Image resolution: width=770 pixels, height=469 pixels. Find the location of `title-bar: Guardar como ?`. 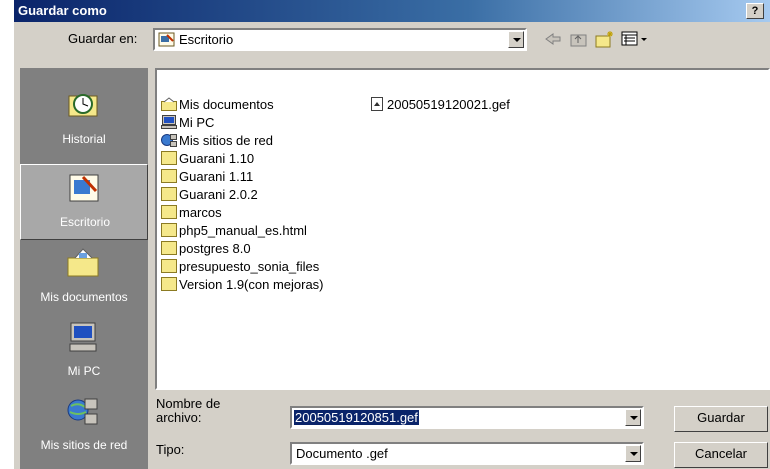

title-bar: Guardar como ? is located at coordinates (392, 11).